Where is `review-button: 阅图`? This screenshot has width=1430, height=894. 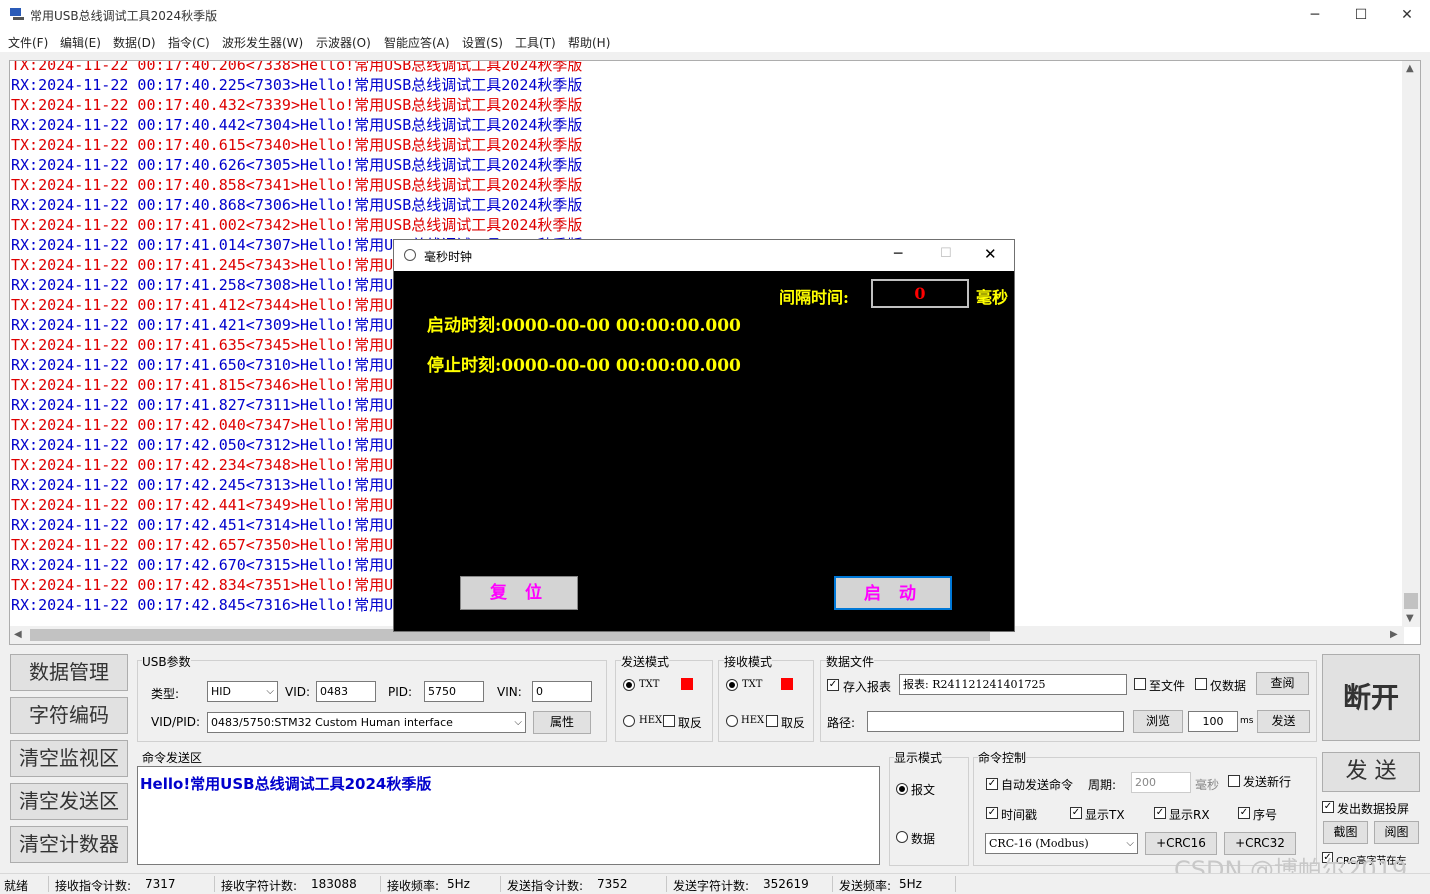 review-button: 阅图 is located at coordinates (1396, 832).